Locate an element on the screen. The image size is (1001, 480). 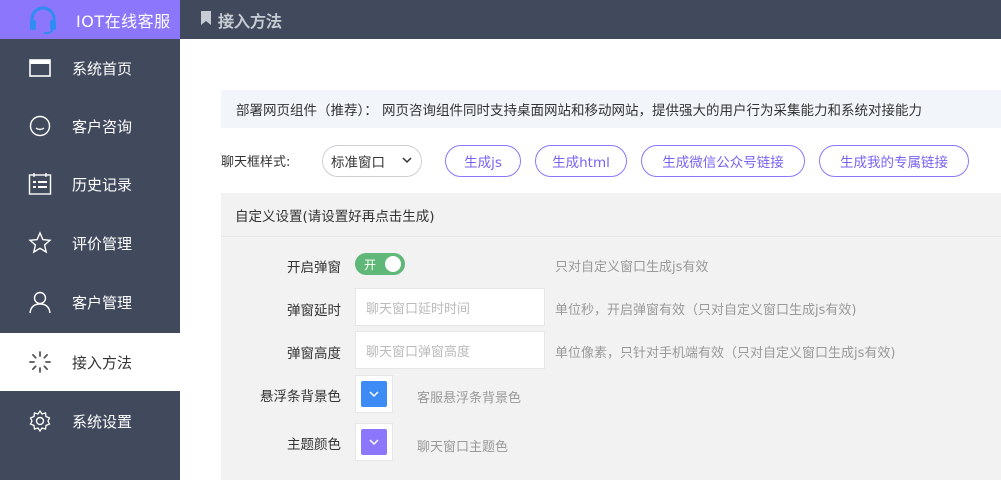
float-bg-swatch is located at coordinates (374, 394).